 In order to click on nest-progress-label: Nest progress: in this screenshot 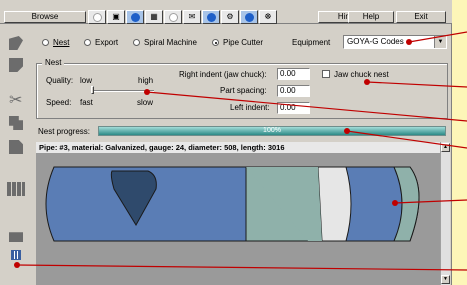, I will do `click(64, 131)`.